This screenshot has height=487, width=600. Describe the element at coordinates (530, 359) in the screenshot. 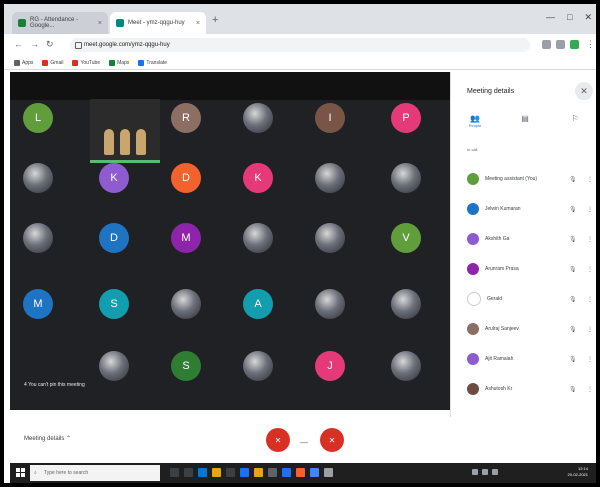

I see `participant-row: Ajit Ramaiah 🎙 ⋮` at that location.